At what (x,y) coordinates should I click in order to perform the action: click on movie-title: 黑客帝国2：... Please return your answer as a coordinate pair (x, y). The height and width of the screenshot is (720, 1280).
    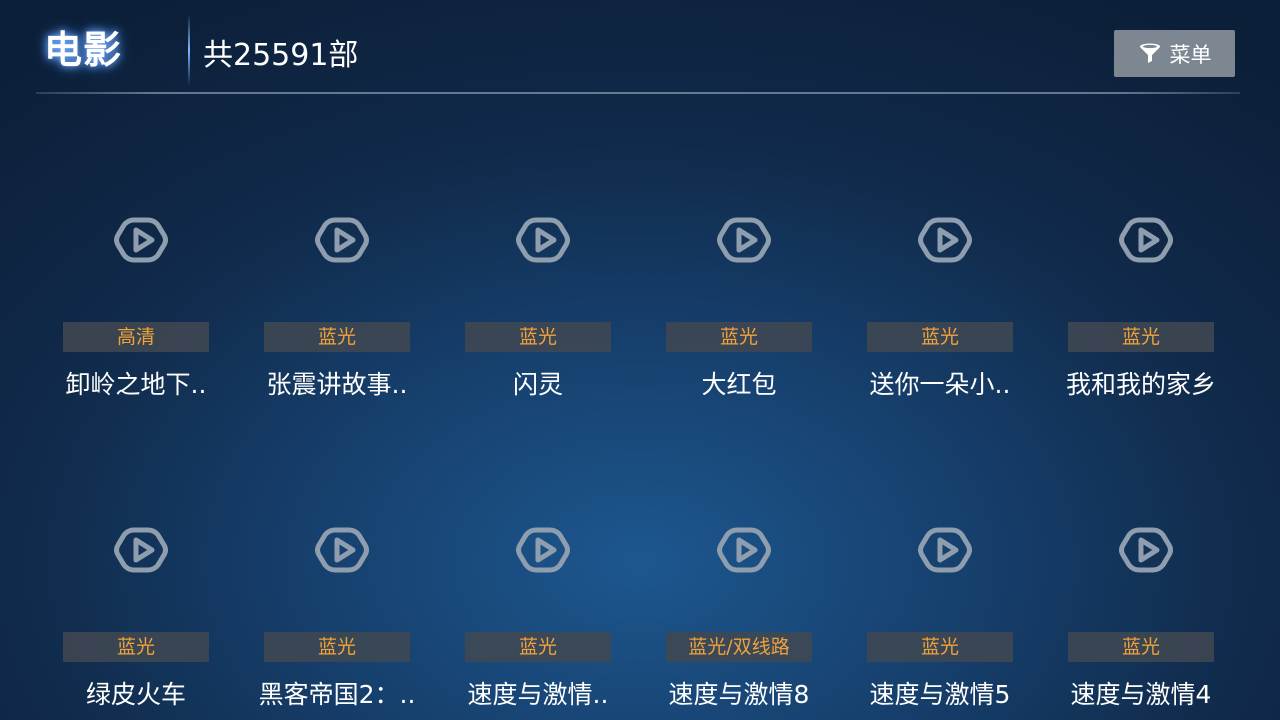
    Looking at the image, I should click on (337, 694).